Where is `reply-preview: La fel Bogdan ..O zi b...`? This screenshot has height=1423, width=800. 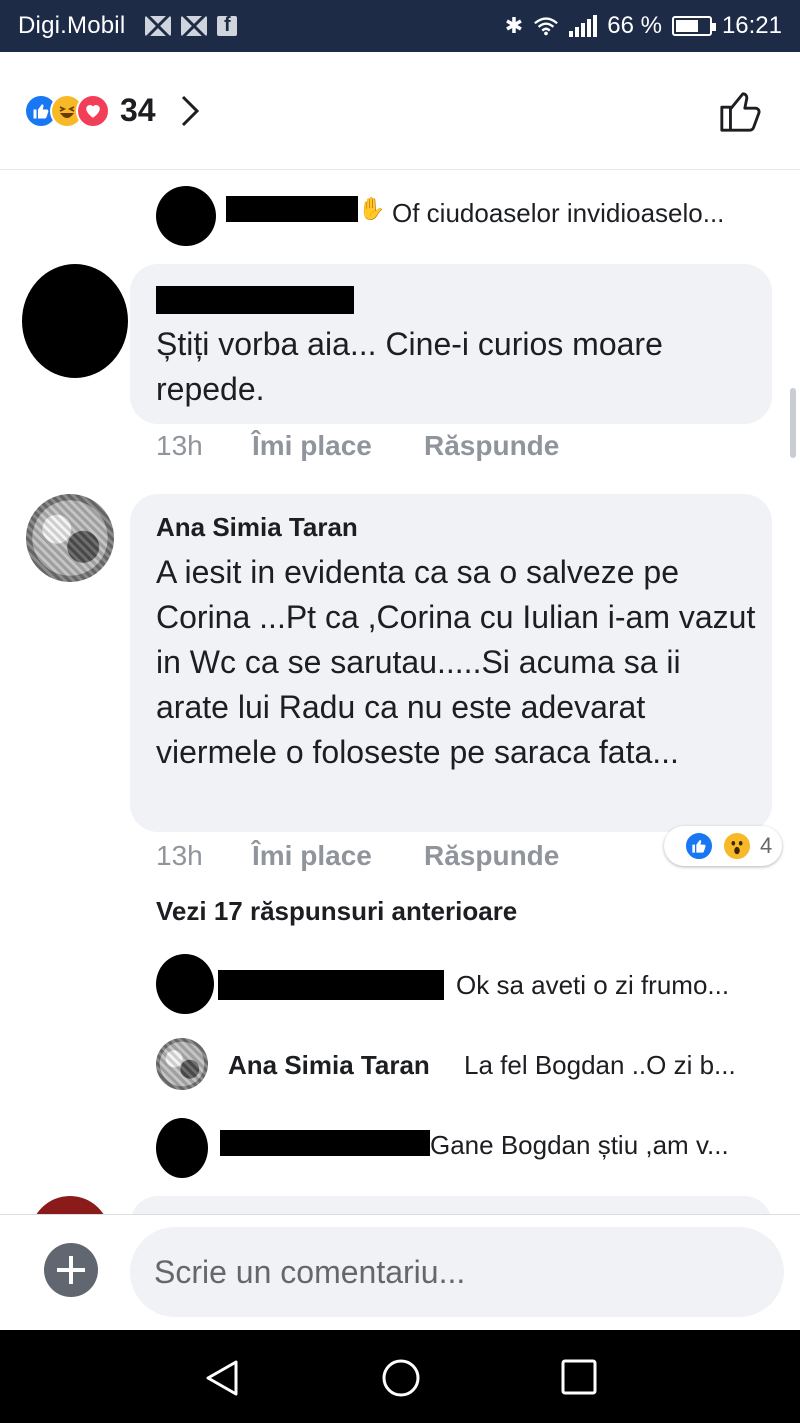 reply-preview: La fel Bogdan ..O zi b... is located at coordinates (600, 1065).